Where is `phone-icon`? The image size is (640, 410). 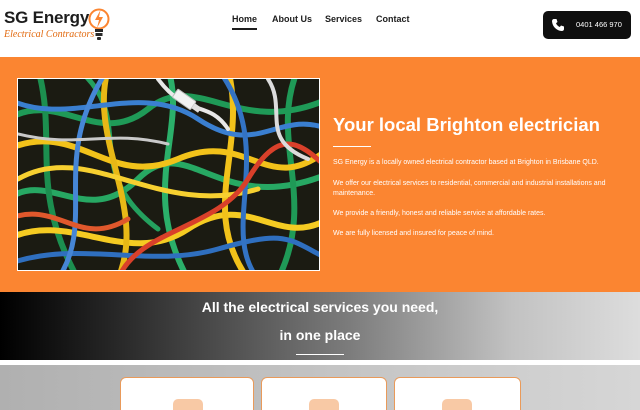
phone-icon is located at coordinates (558, 25).